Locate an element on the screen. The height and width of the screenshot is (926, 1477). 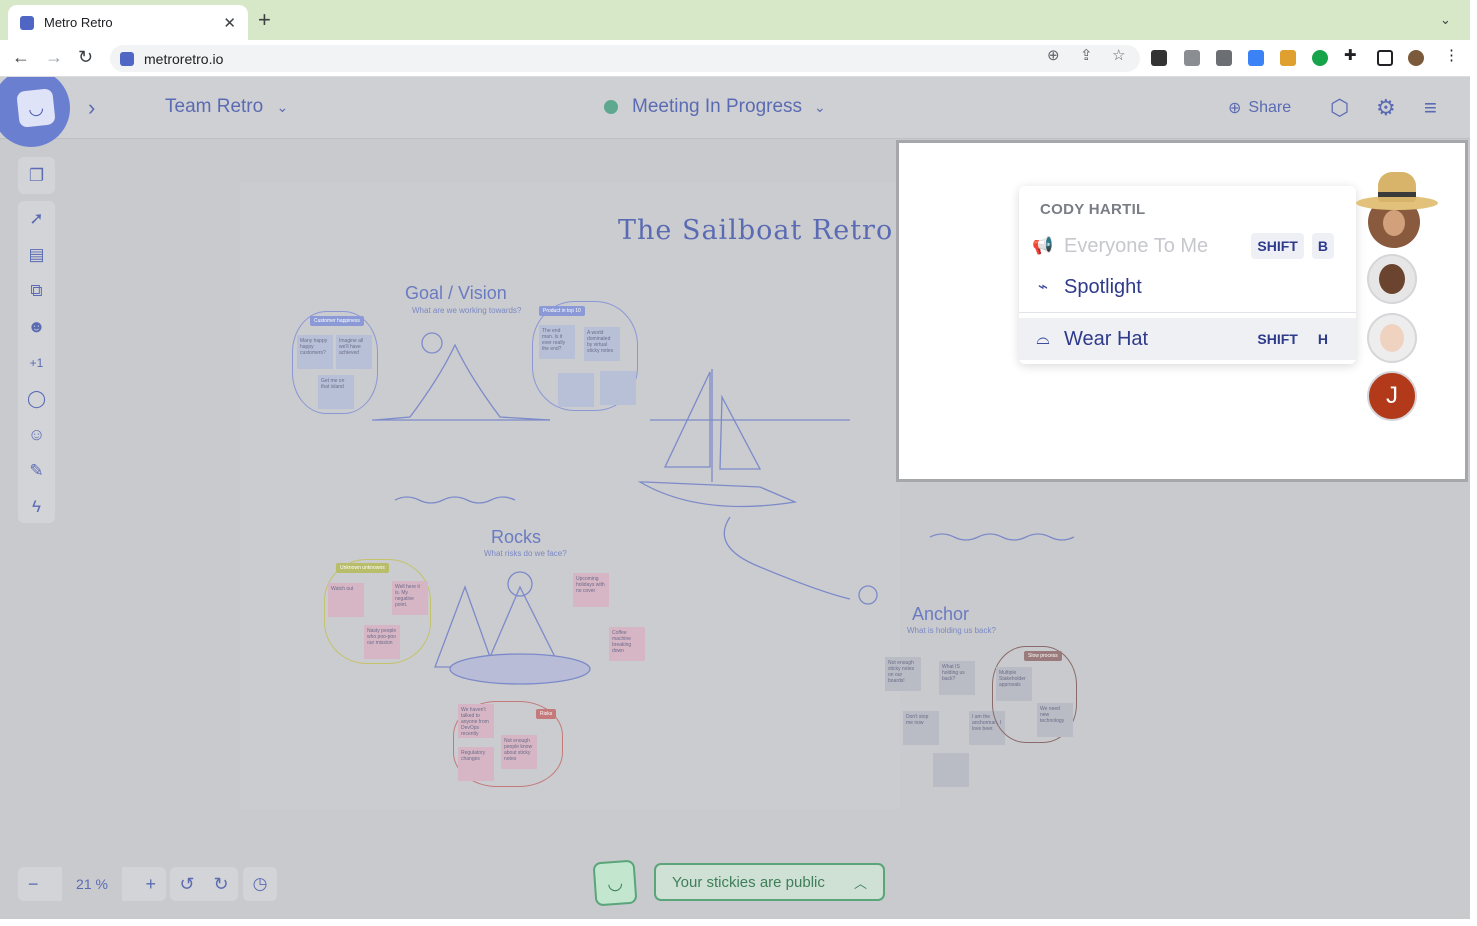
history-clock-icon: ◷ is located at coordinates (260, 883).